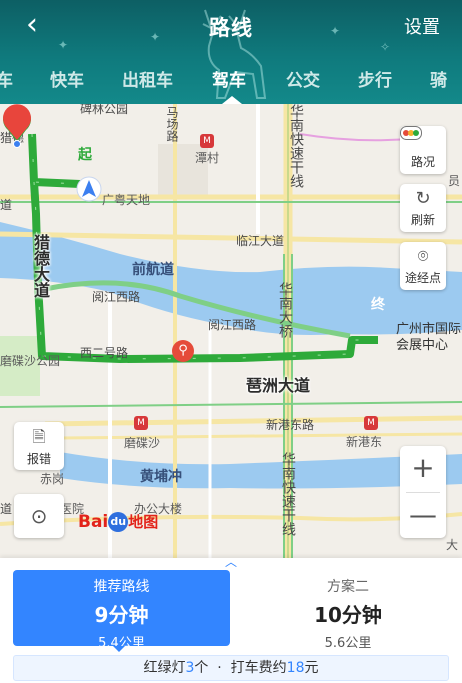 The width and height of the screenshot is (462, 683). I want to click on tab-drive: 驾车, so click(229, 78).